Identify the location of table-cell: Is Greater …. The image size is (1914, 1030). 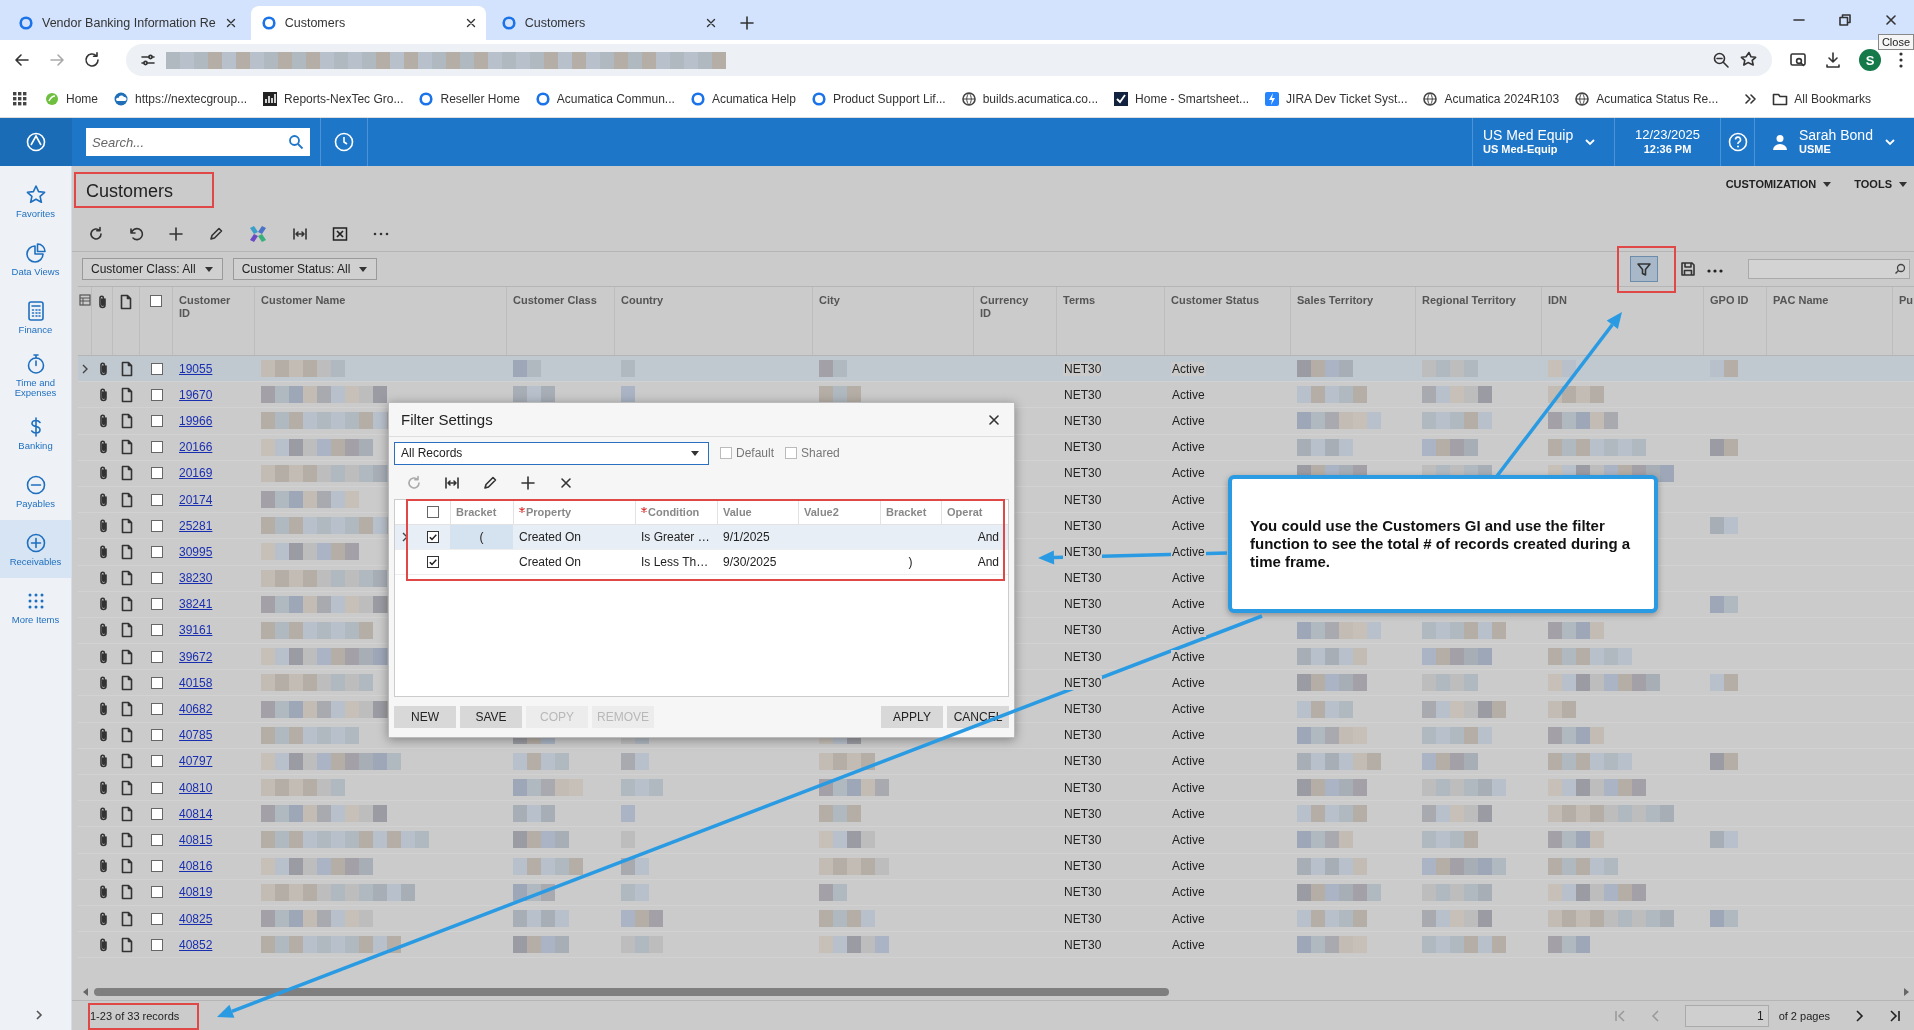
(675, 537).